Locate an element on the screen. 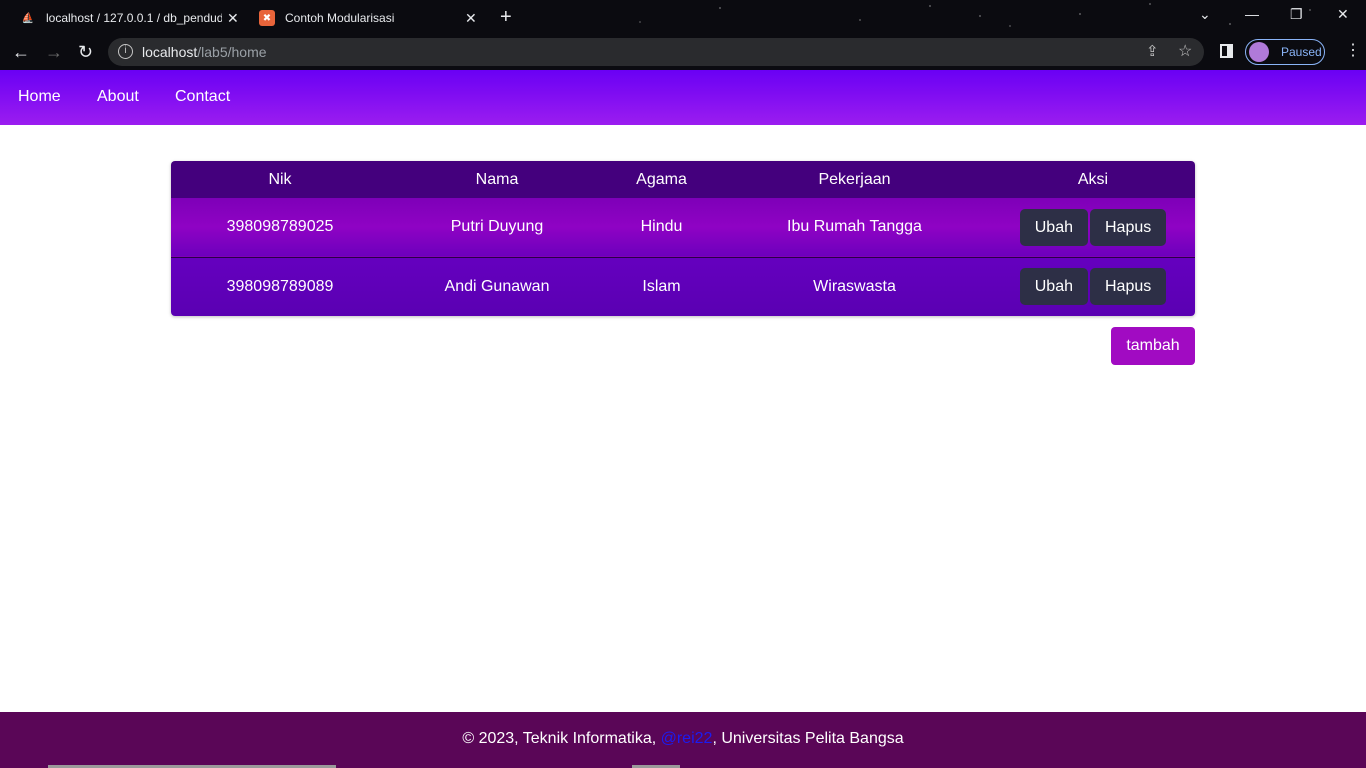 This screenshot has width=1366, height=768. column-header-nama: Nama is located at coordinates (497, 179).